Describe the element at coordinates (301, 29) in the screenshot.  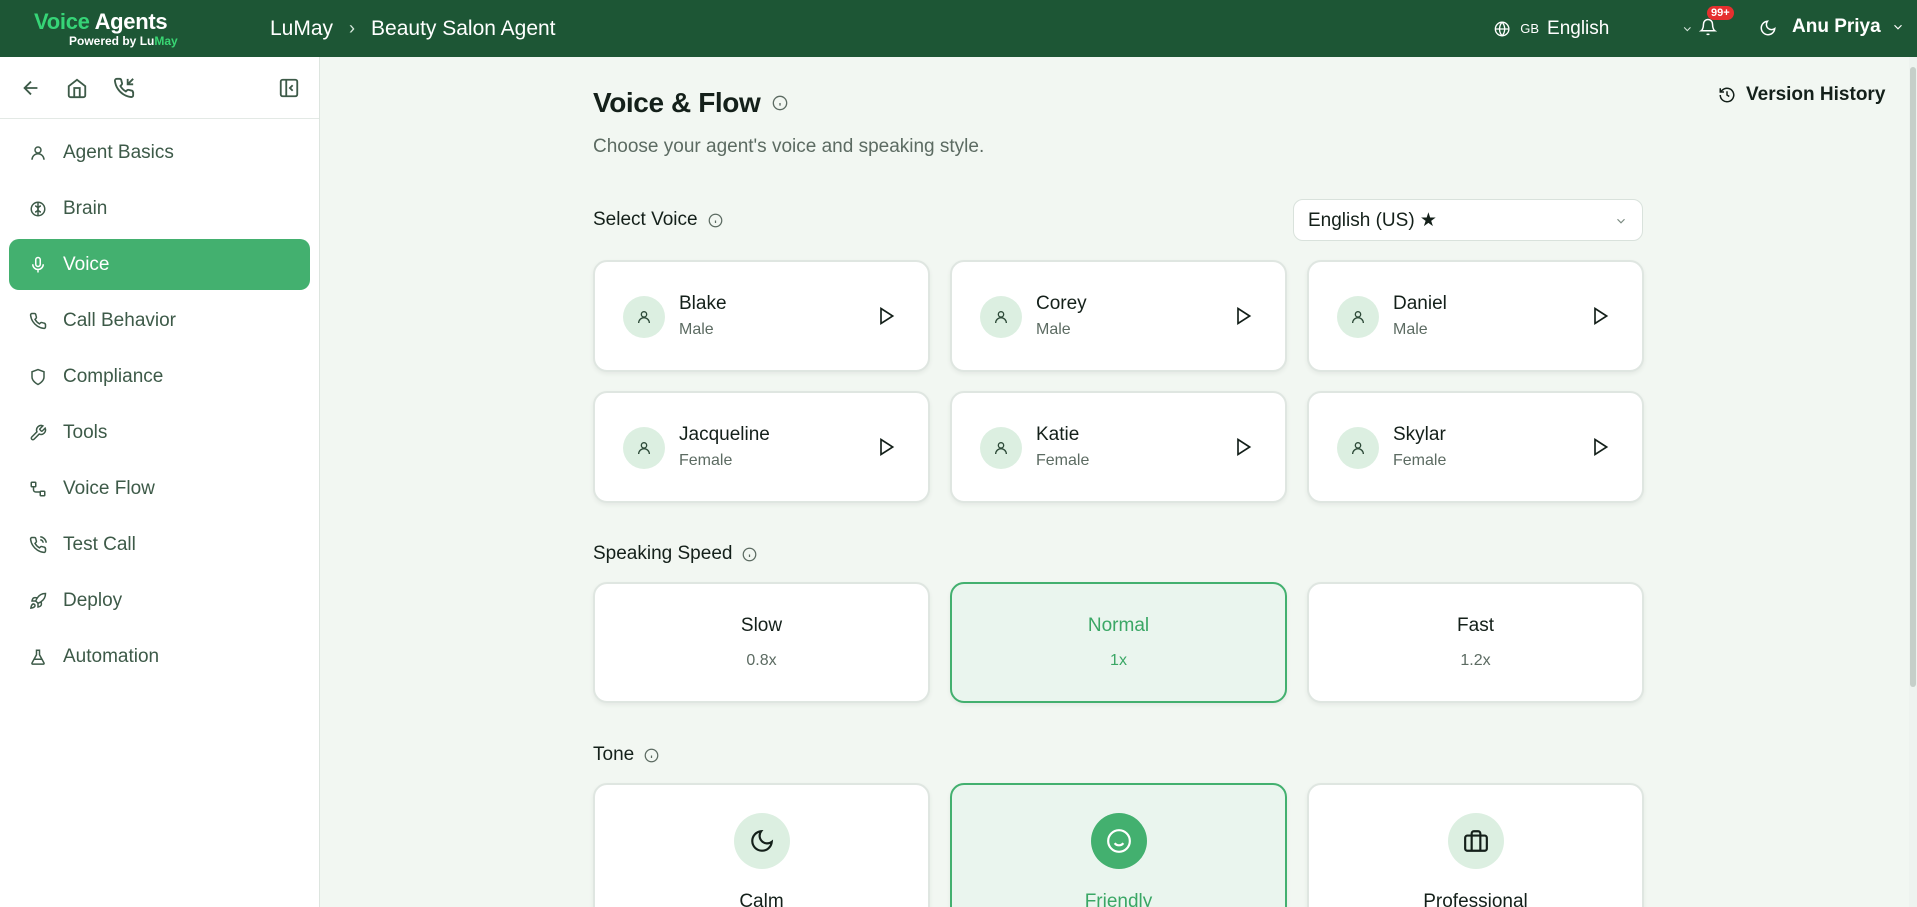
I see `breadcrumb-org: LuMay` at that location.